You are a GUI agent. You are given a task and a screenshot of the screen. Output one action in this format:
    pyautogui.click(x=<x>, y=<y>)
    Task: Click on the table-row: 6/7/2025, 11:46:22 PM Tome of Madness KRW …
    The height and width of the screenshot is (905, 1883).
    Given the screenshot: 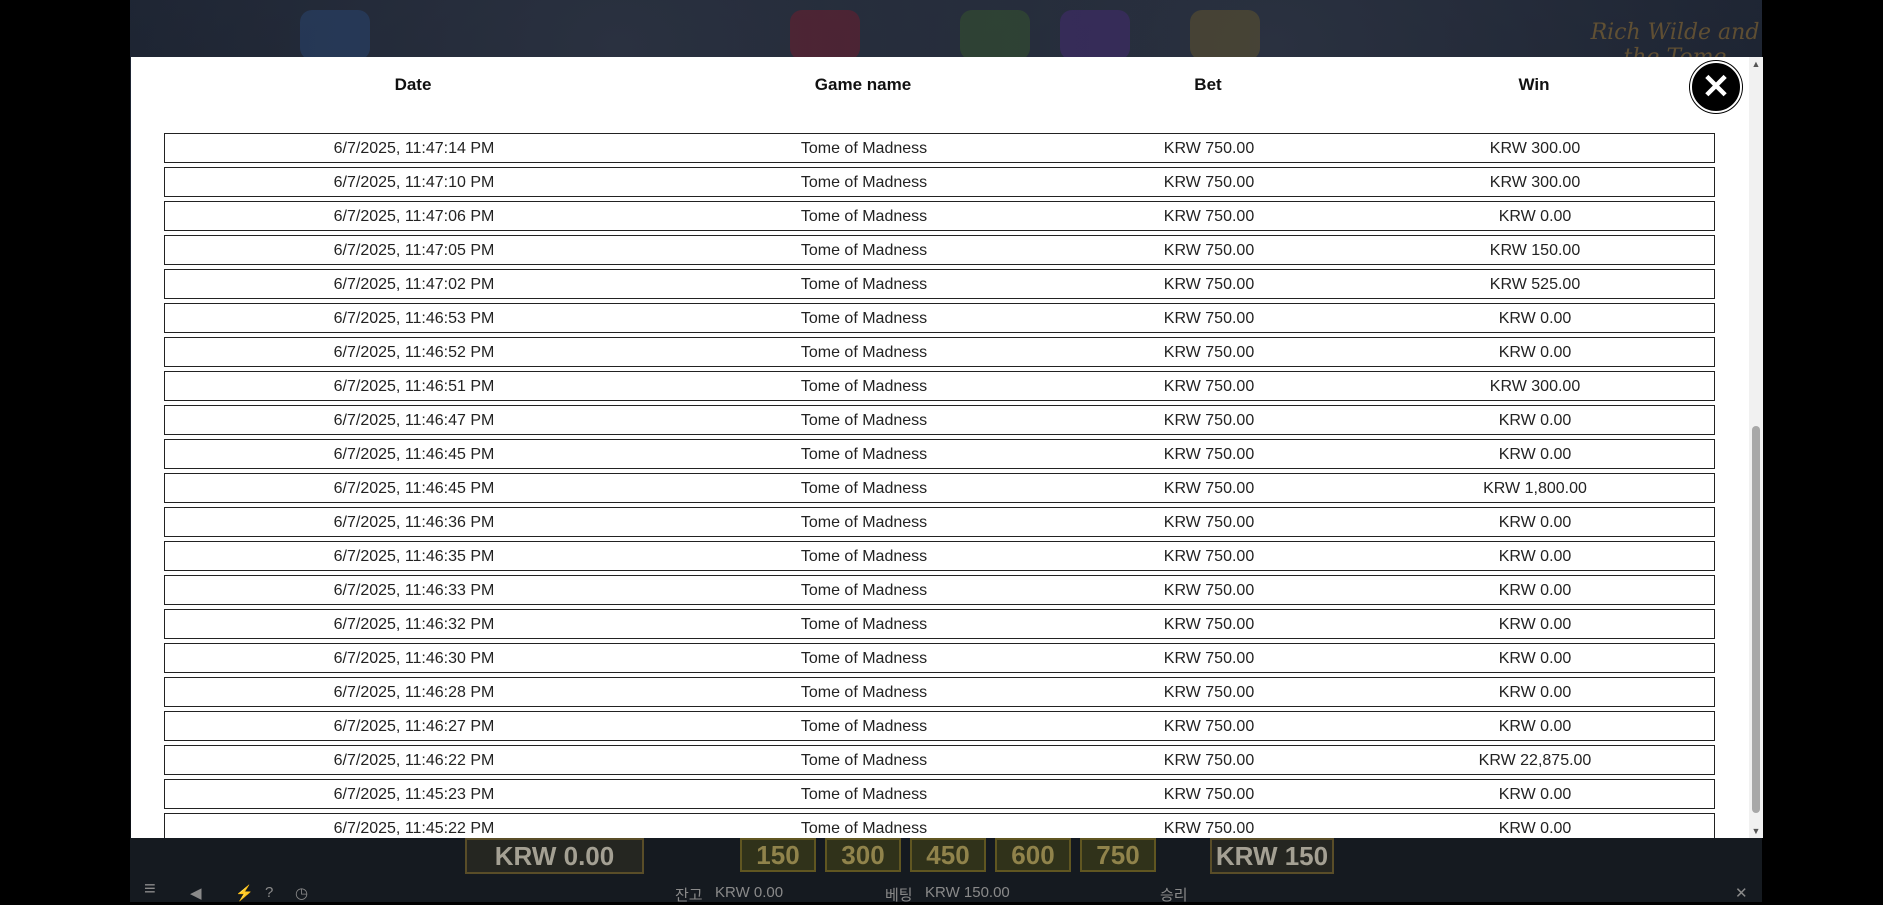 What is the action you would take?
    pyautogui.click(x=939, y=760)
    